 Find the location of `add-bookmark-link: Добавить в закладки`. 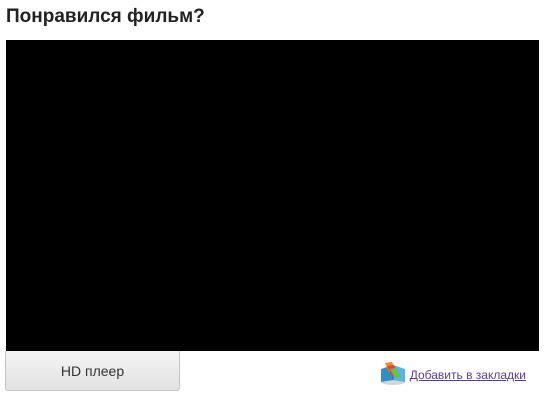

add-bookmark-link: Добавить в закладки is located at coordinates (452, 373).